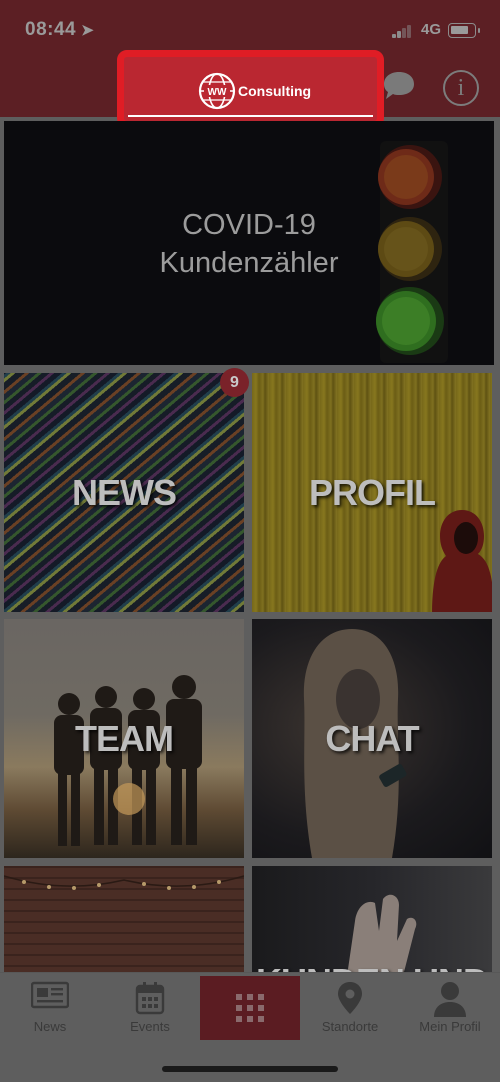 The height and width of the screenshot is (1082, 500). What do you see at coordinates (350, 998) in the screenshot?
I see `map-pin-icon` at bounding box center [350, 998].